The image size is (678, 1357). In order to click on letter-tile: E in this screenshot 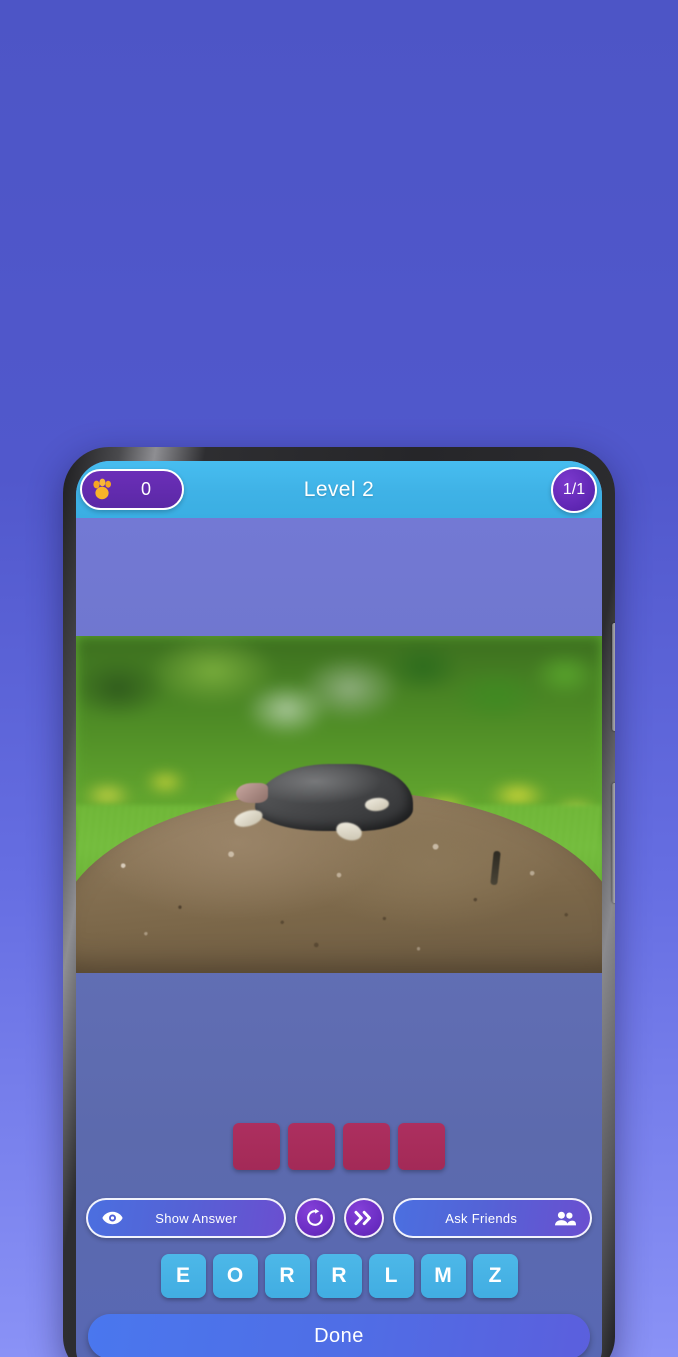, I will do `click(183, 1276)`.